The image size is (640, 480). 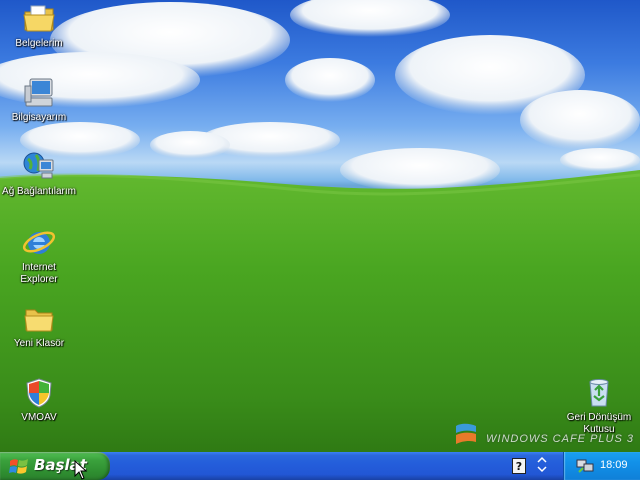 I want to click on icon-label: VMOAV, so click(x=39, y=417).